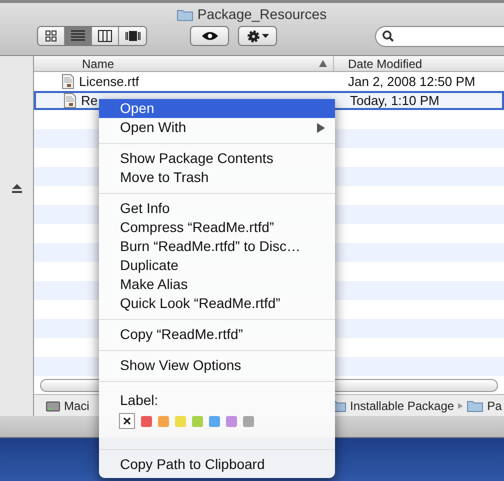 The image size is (504, 481). I want to click on date-cell-text: Today, 1:10 PM, so click(394, 101).